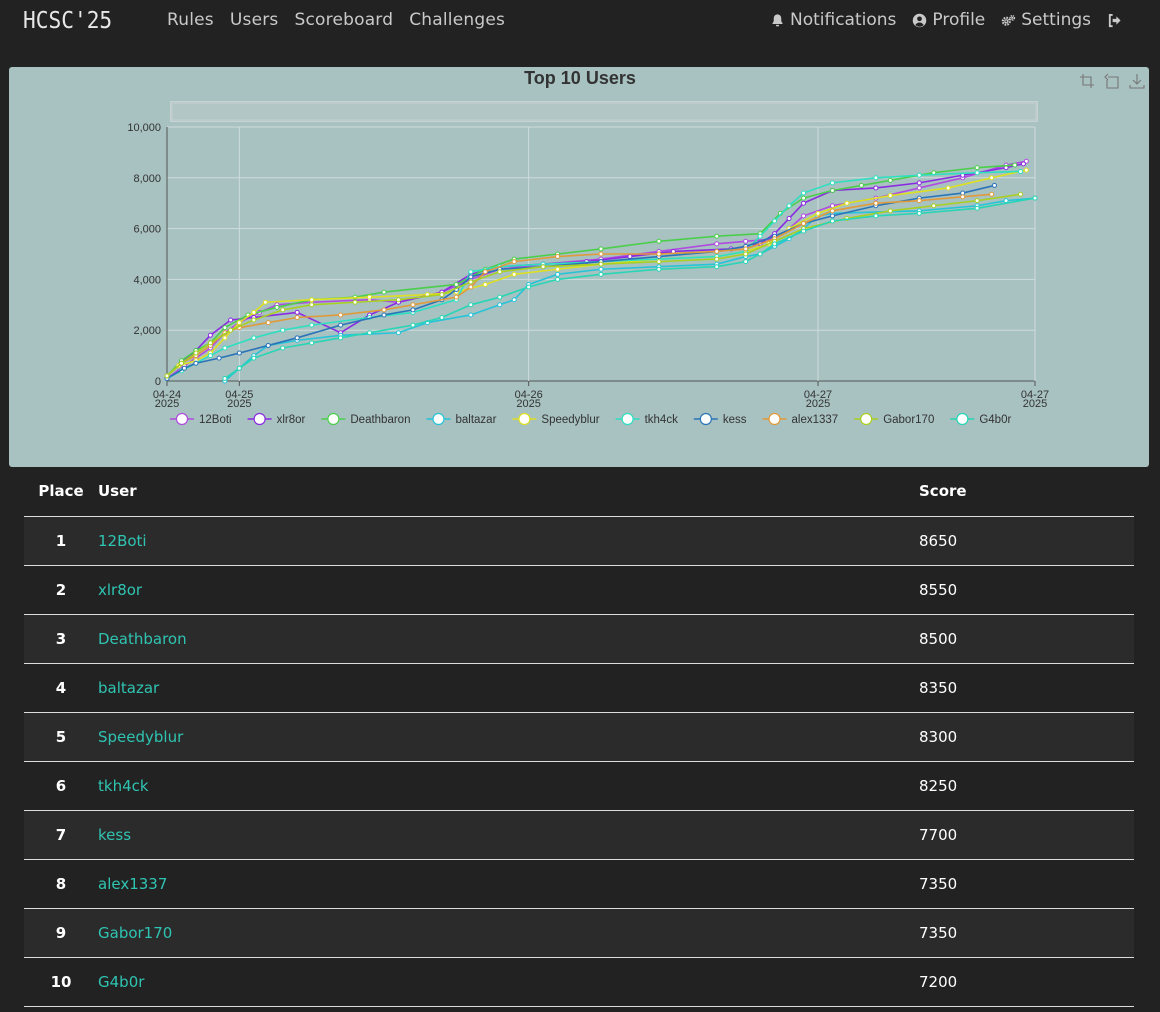 Image resolution: width=1160 pixels, height=1012 pixels. I want to click on series-baltazar, so click(630, 289).